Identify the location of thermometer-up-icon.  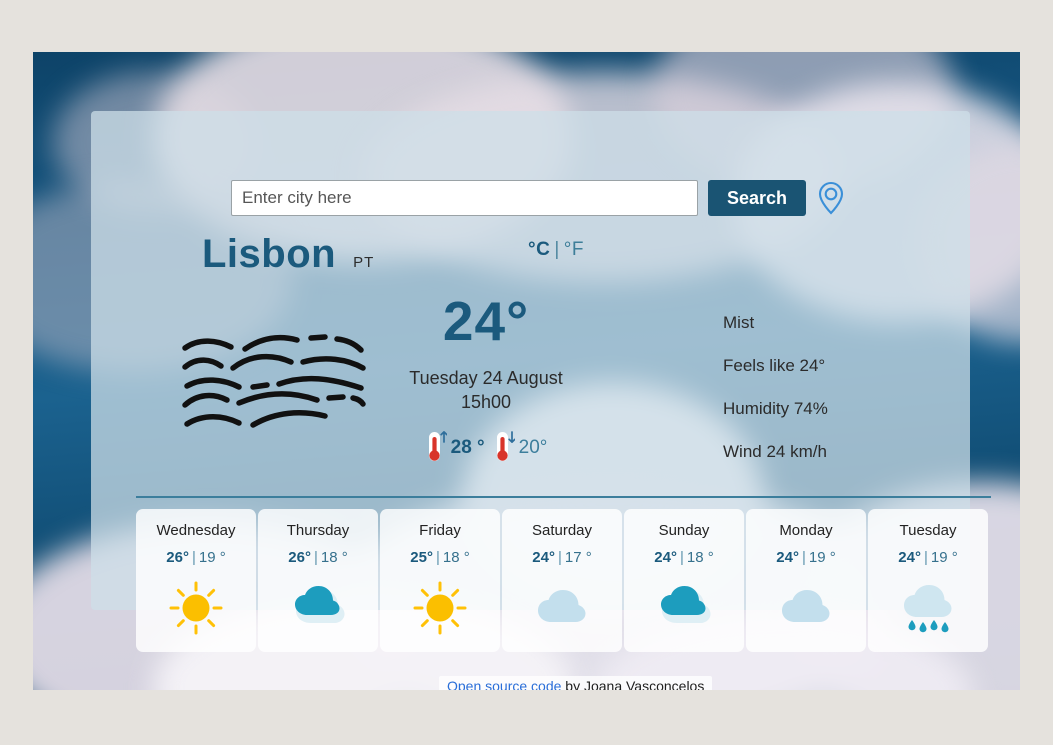
(437, 445).